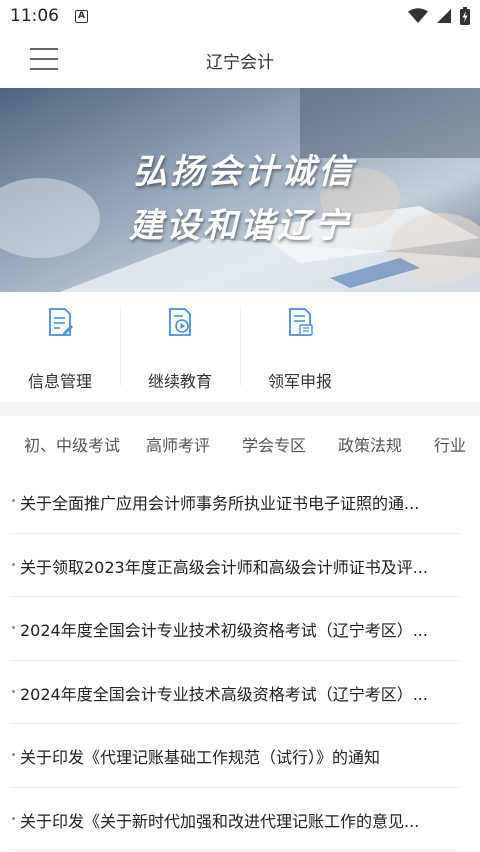 The height and width of the screenshot is (852, 480). What do you see at coordinates (240, 226) in the screenshot?
I see `banner-slogan-line-2: 建设和谐辽宁` at bounding box center [240, 226].